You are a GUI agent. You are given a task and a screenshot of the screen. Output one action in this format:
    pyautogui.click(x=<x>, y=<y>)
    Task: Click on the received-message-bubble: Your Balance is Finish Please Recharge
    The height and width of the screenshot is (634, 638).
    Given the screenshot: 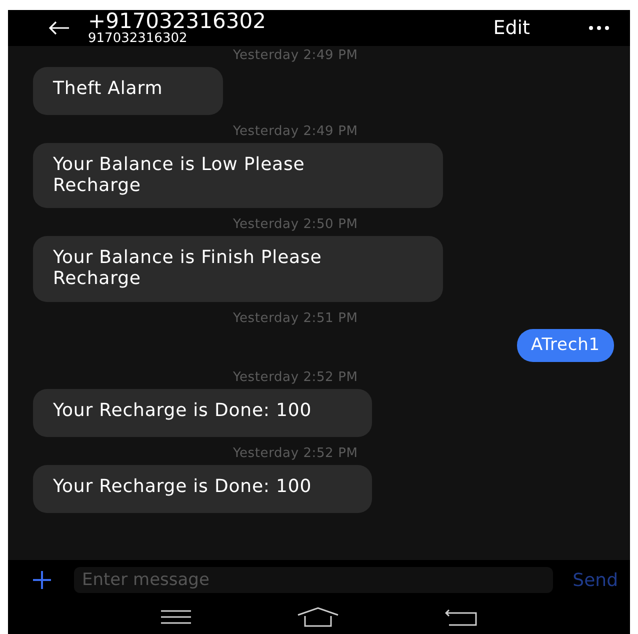 What is the action you would take?
    pyautogui.click(x=238, y=269)
    